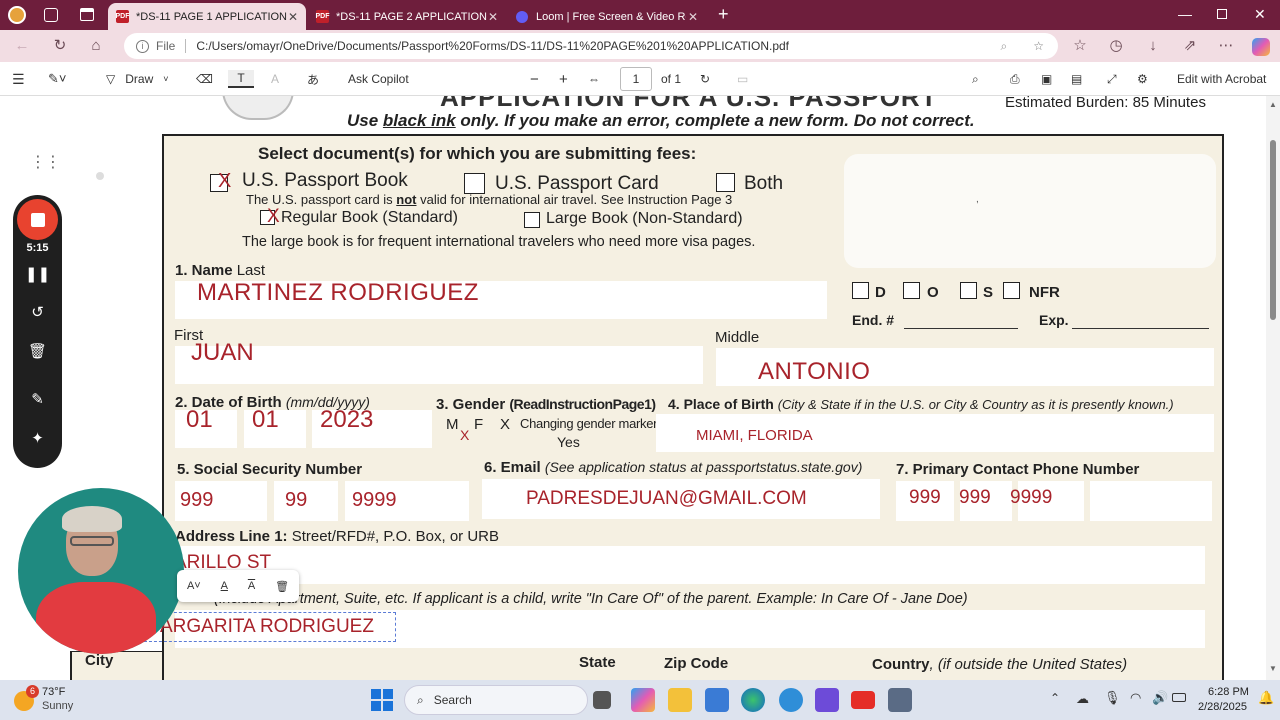 The width and height of the screenshot is (1280, 720). I want to click on clock-date: 2/28/2025, so click(1222, 707).